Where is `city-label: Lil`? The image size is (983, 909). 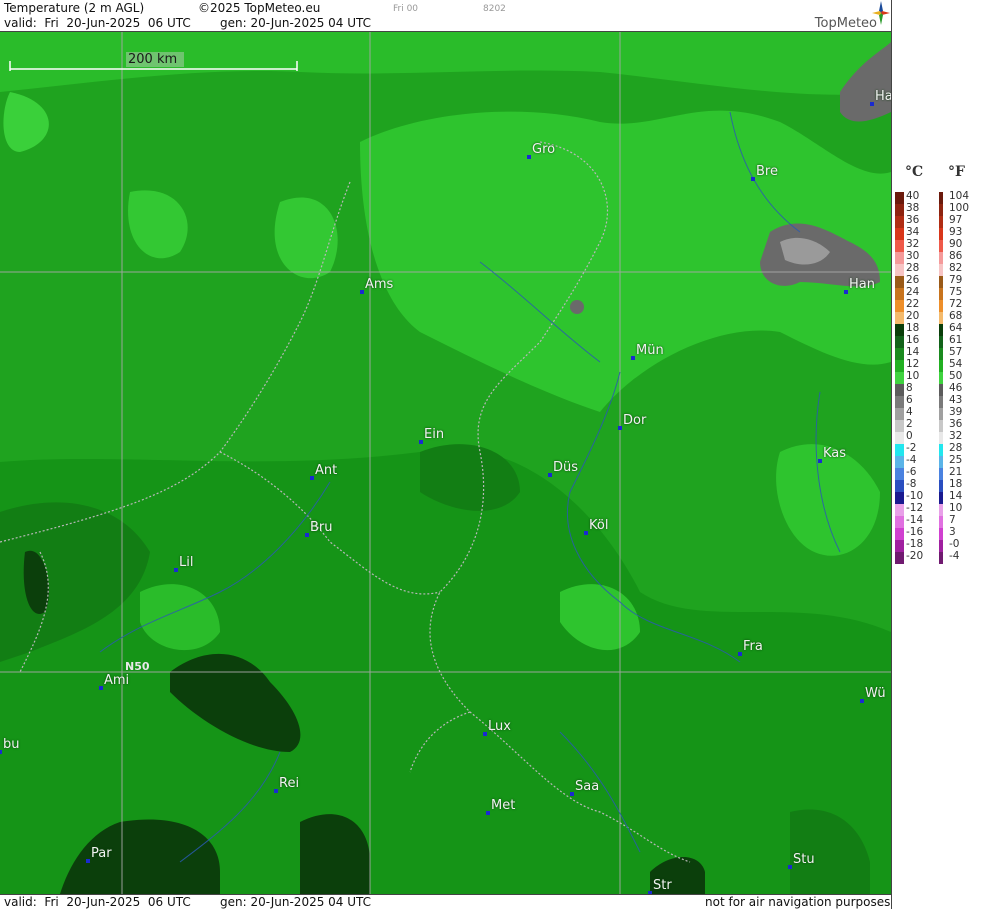 city-label: Lil is located at coordinates (186, 562).